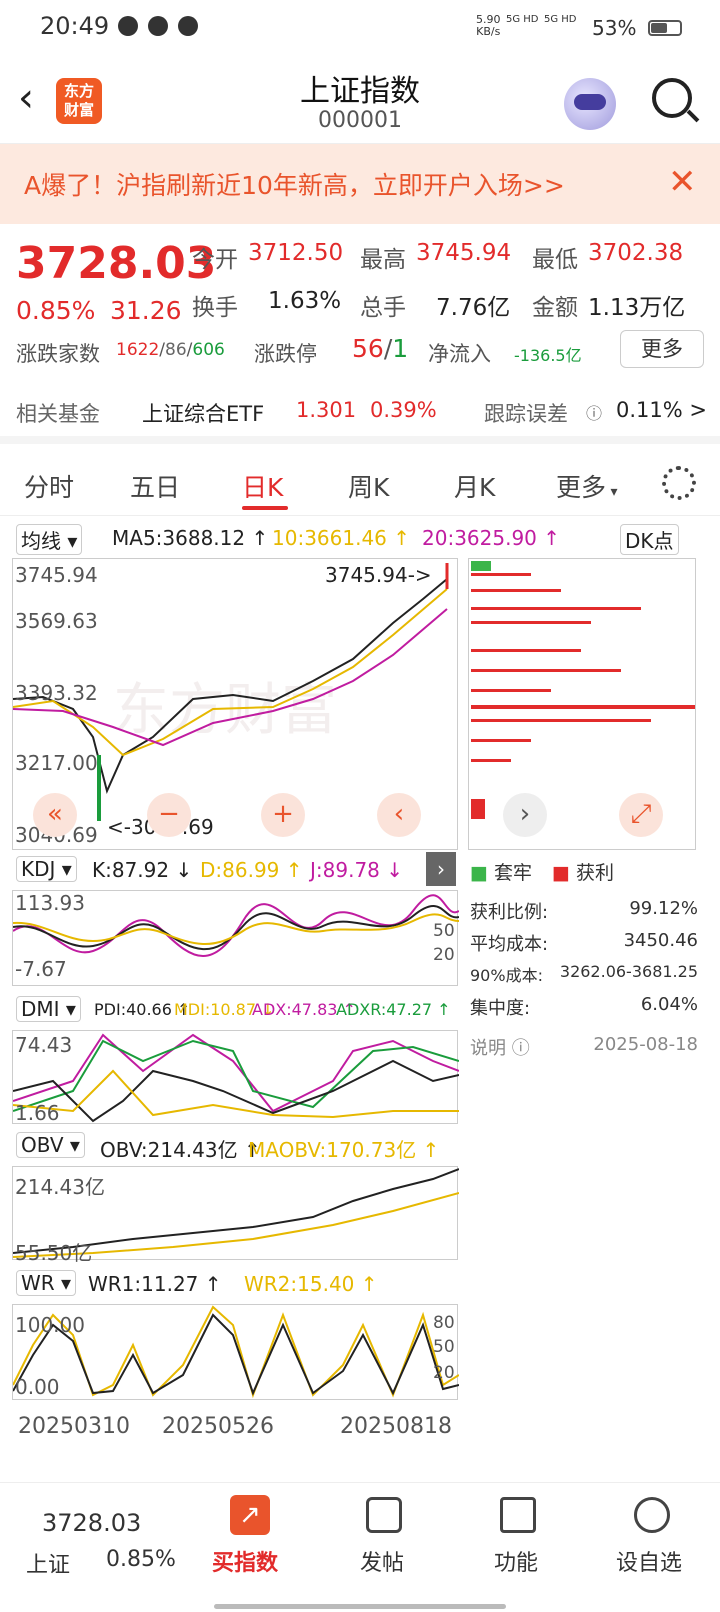 The width and height of the screenshot is (720, 1612). Describe the element at coordinates (188, 26) in the screenshot. I see `alert-icon` at that location.